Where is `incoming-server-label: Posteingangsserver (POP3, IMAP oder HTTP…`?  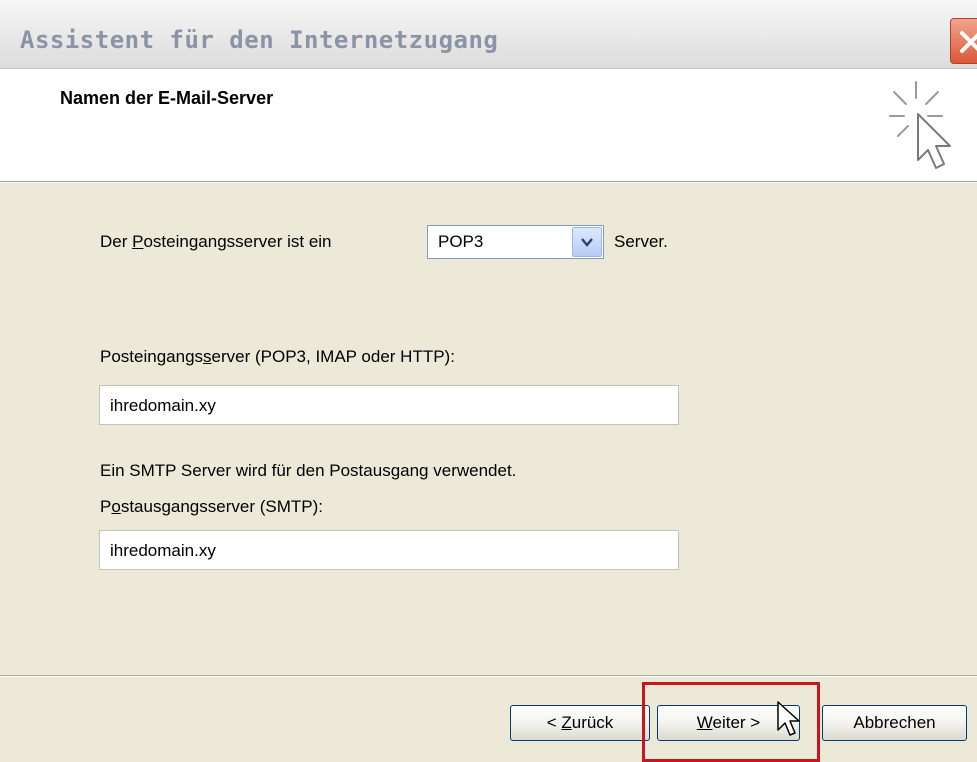
incoming-server-label: Posteingangsserver (POP3, IMAP oder HTTP… is located at coordinates (277, 356).